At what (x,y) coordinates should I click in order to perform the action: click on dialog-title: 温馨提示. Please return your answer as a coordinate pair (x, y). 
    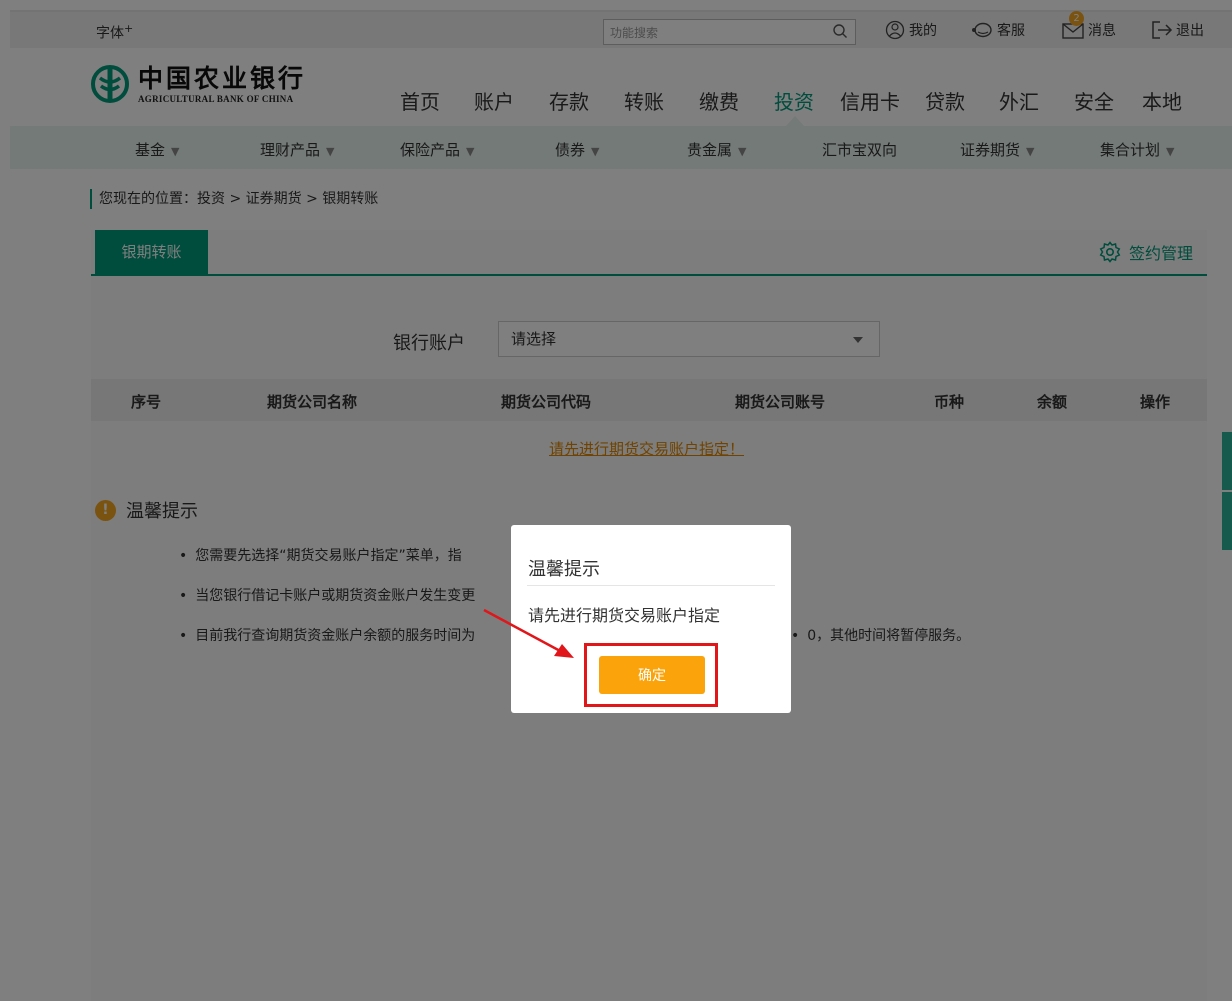
    Looking at the image, I should click on (564, 569).